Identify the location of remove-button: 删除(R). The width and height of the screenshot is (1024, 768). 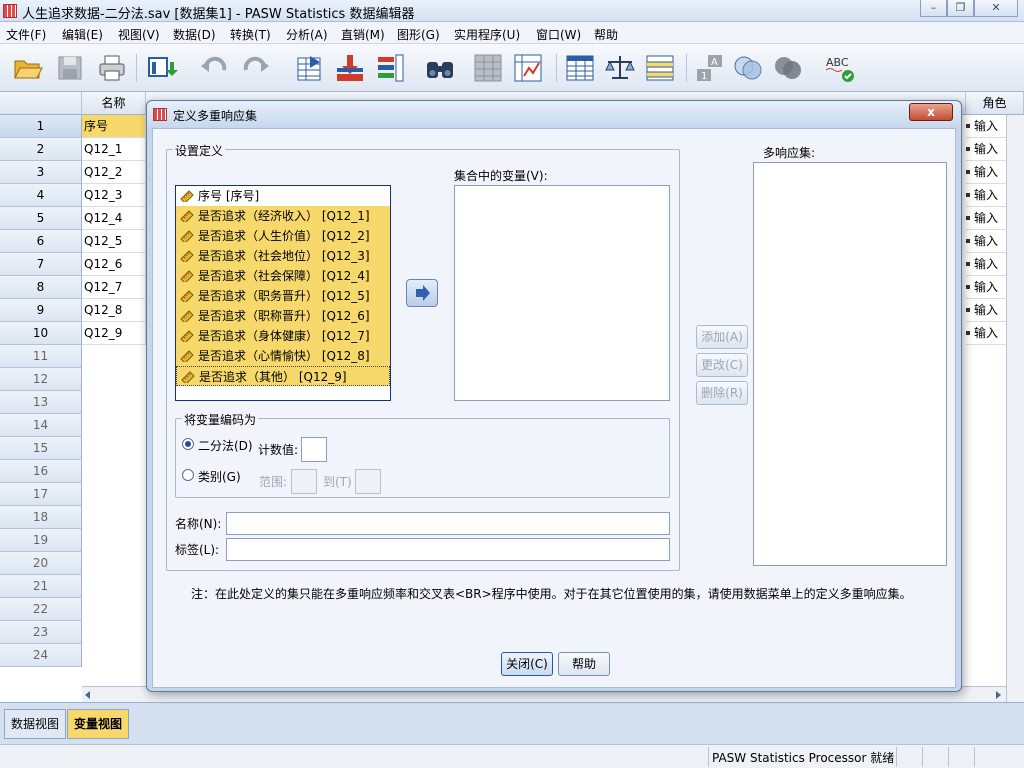
(722, 393).